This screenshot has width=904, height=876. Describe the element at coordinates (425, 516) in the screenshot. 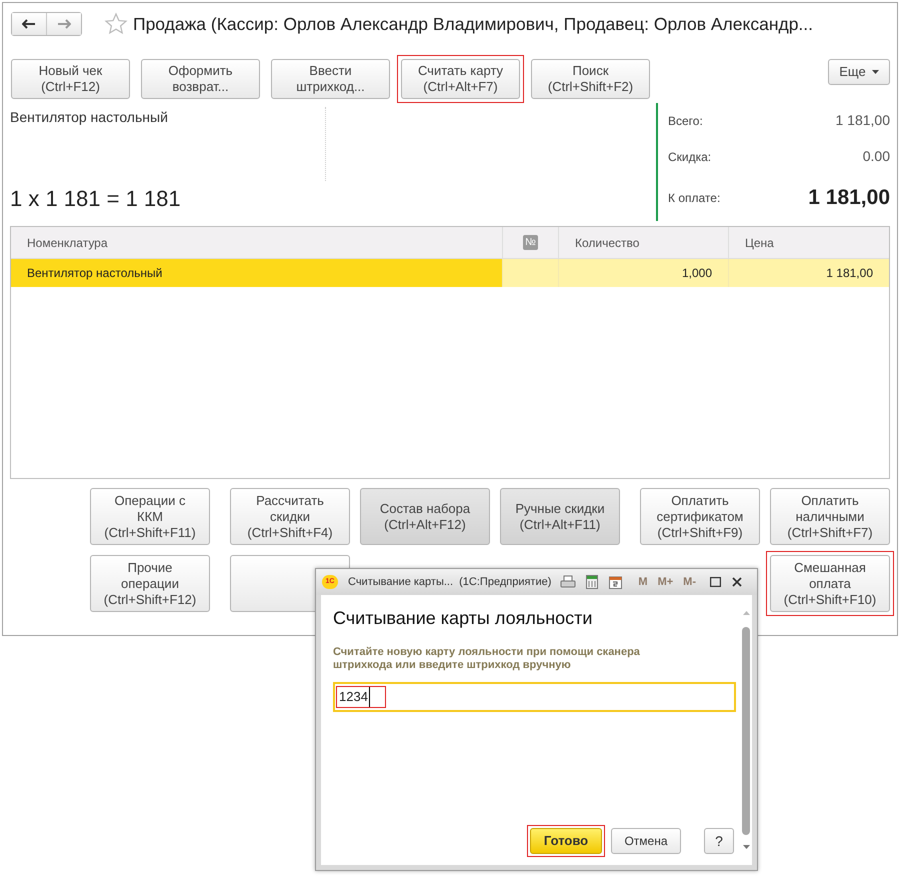

I see `command-button: Состав набора (Ctrl+Alt+F12)` at that location.